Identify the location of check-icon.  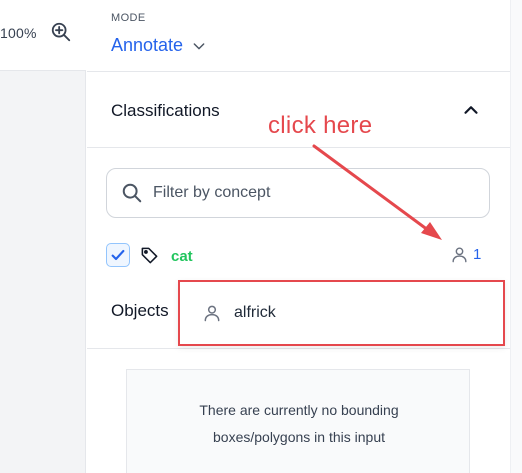
(118, 255).